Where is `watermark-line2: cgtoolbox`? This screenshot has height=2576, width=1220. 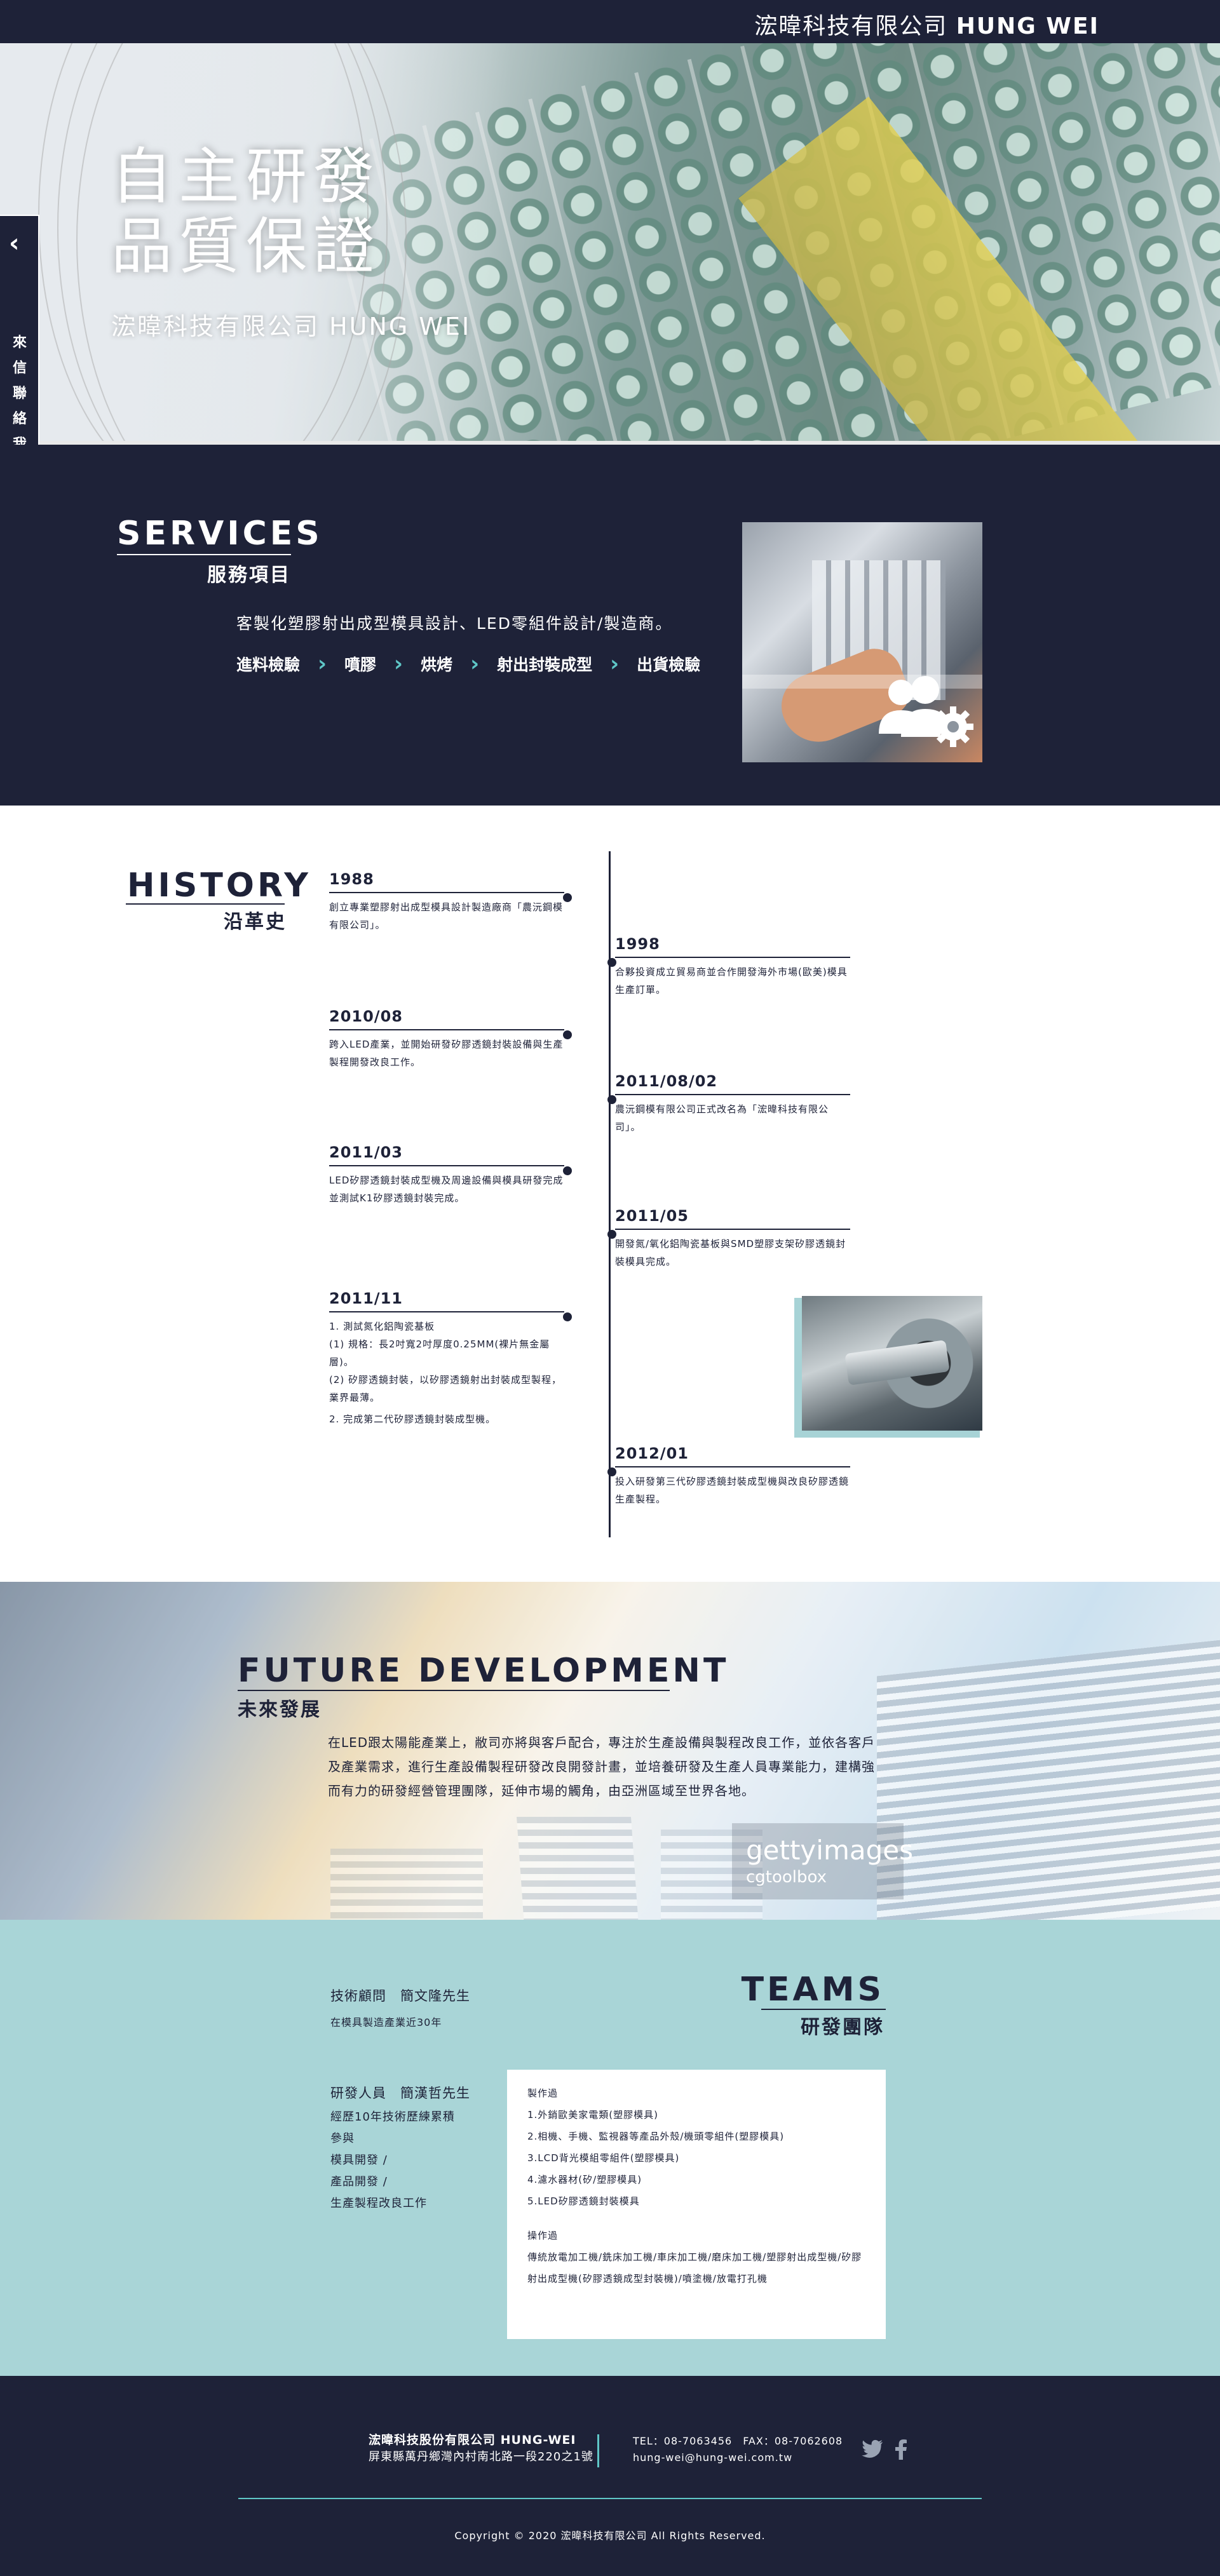
watermark-line2: cgtoolbox is located at coordinates (786, 1877).